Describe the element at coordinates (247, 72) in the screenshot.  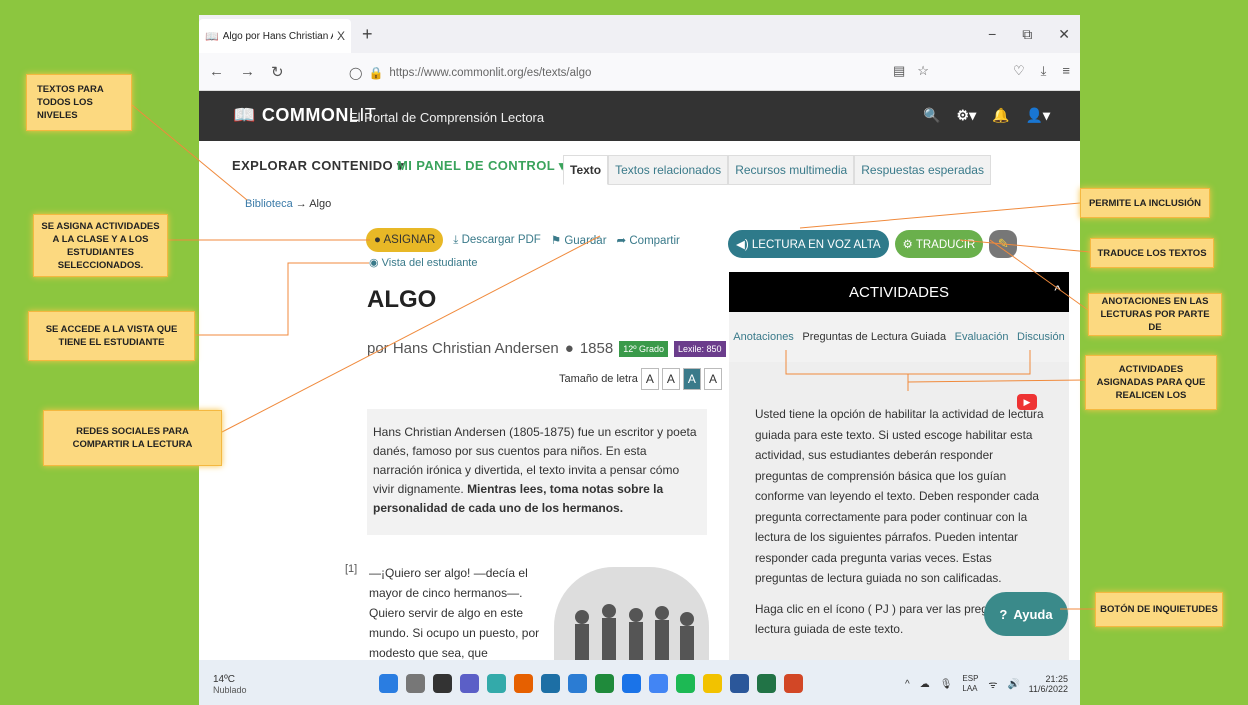
I see `forward-icon: →` at that location.